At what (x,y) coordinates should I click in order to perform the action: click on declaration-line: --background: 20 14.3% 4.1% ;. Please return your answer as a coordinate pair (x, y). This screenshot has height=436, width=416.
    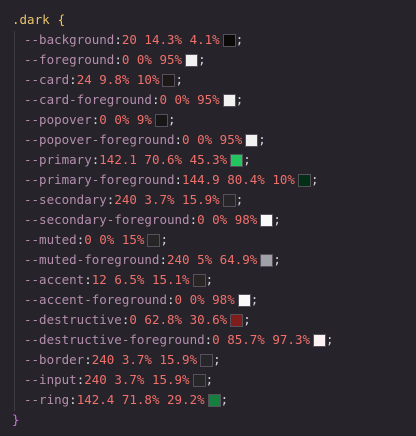
    Looking at the image, I should click on (127, 40).